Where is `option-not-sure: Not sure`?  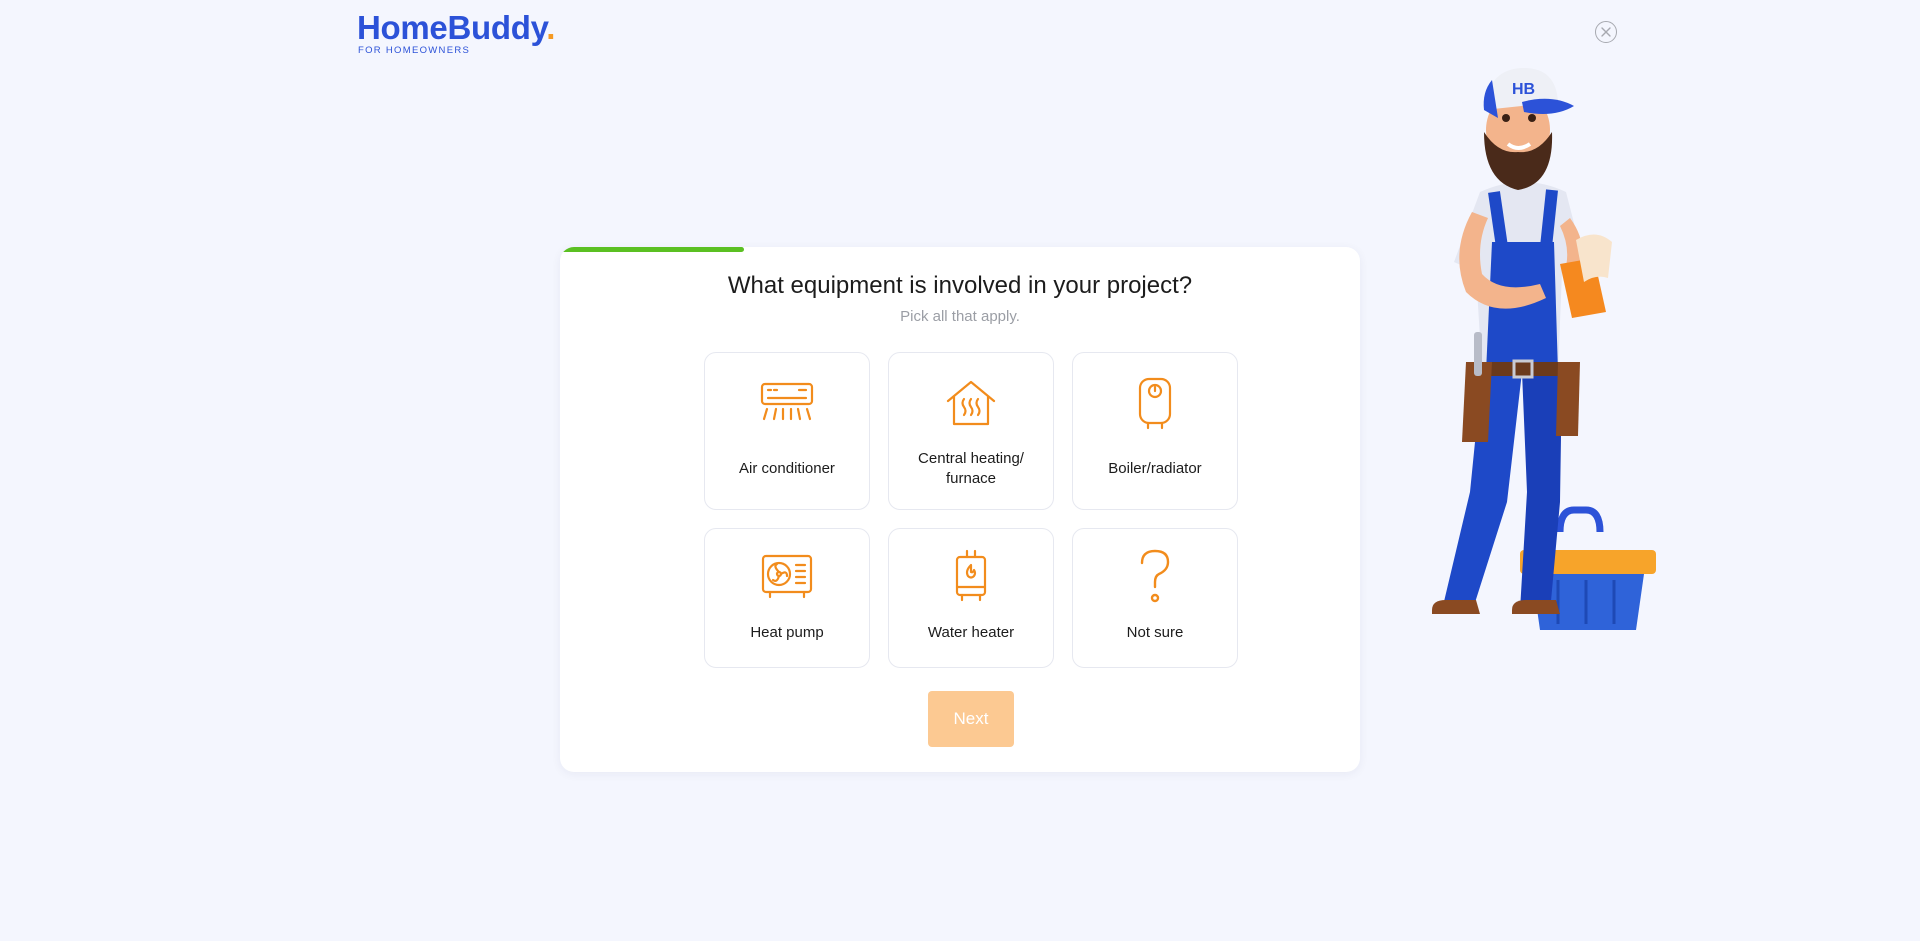 option-not-sure: Not sure is located at coordinates (1155, 598).